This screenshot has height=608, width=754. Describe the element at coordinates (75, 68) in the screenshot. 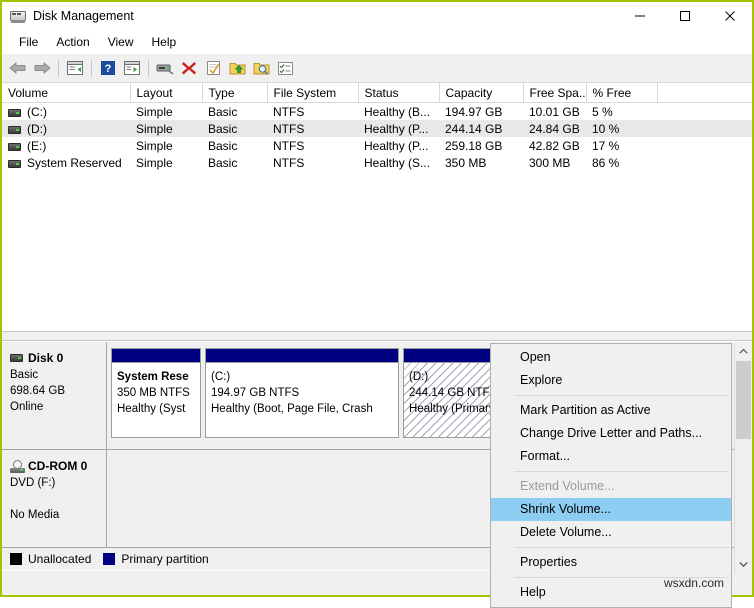

I see `show-hide-console-tree-icon` at that location.